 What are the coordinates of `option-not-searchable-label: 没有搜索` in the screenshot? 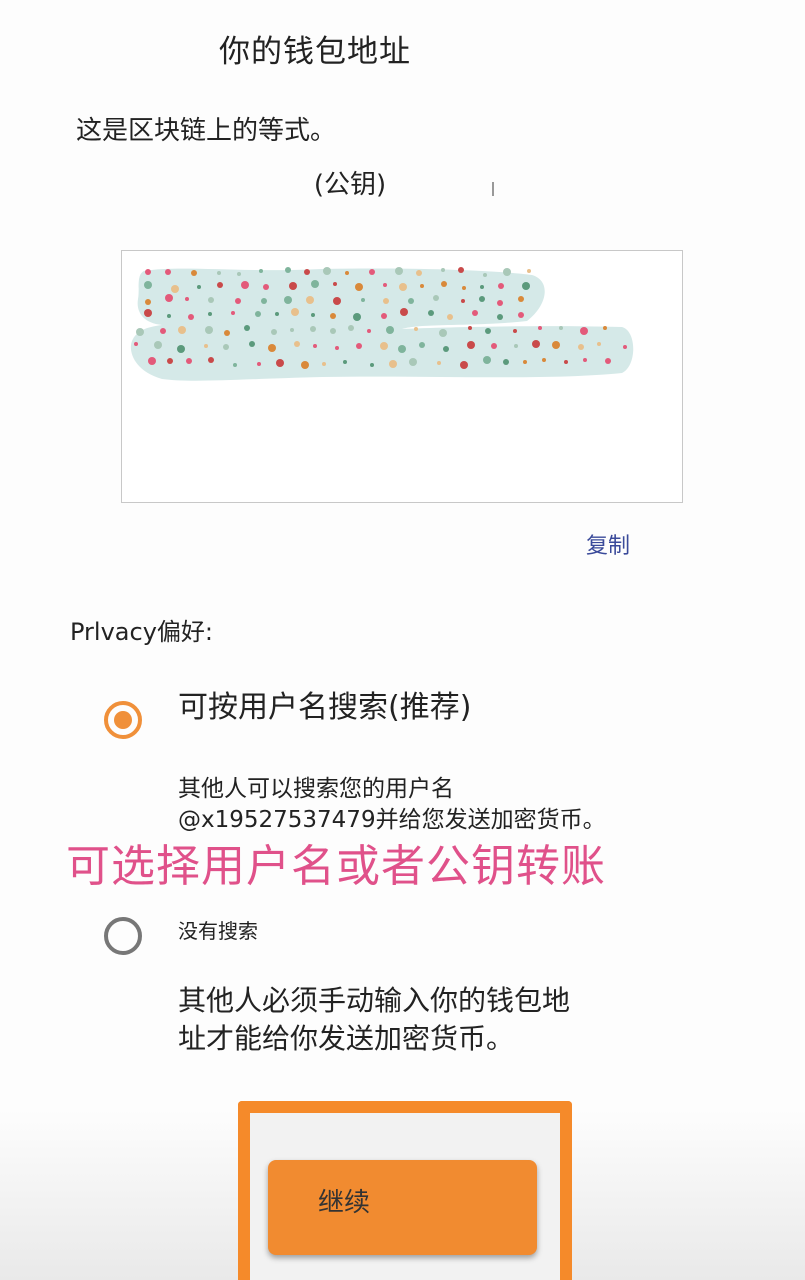 It's located at (218, 929).